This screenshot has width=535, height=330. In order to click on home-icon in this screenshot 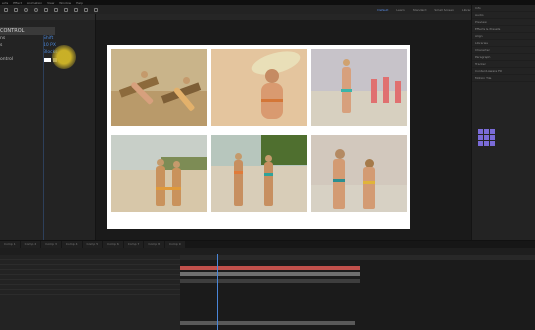, I will do `click(6, 9)`.